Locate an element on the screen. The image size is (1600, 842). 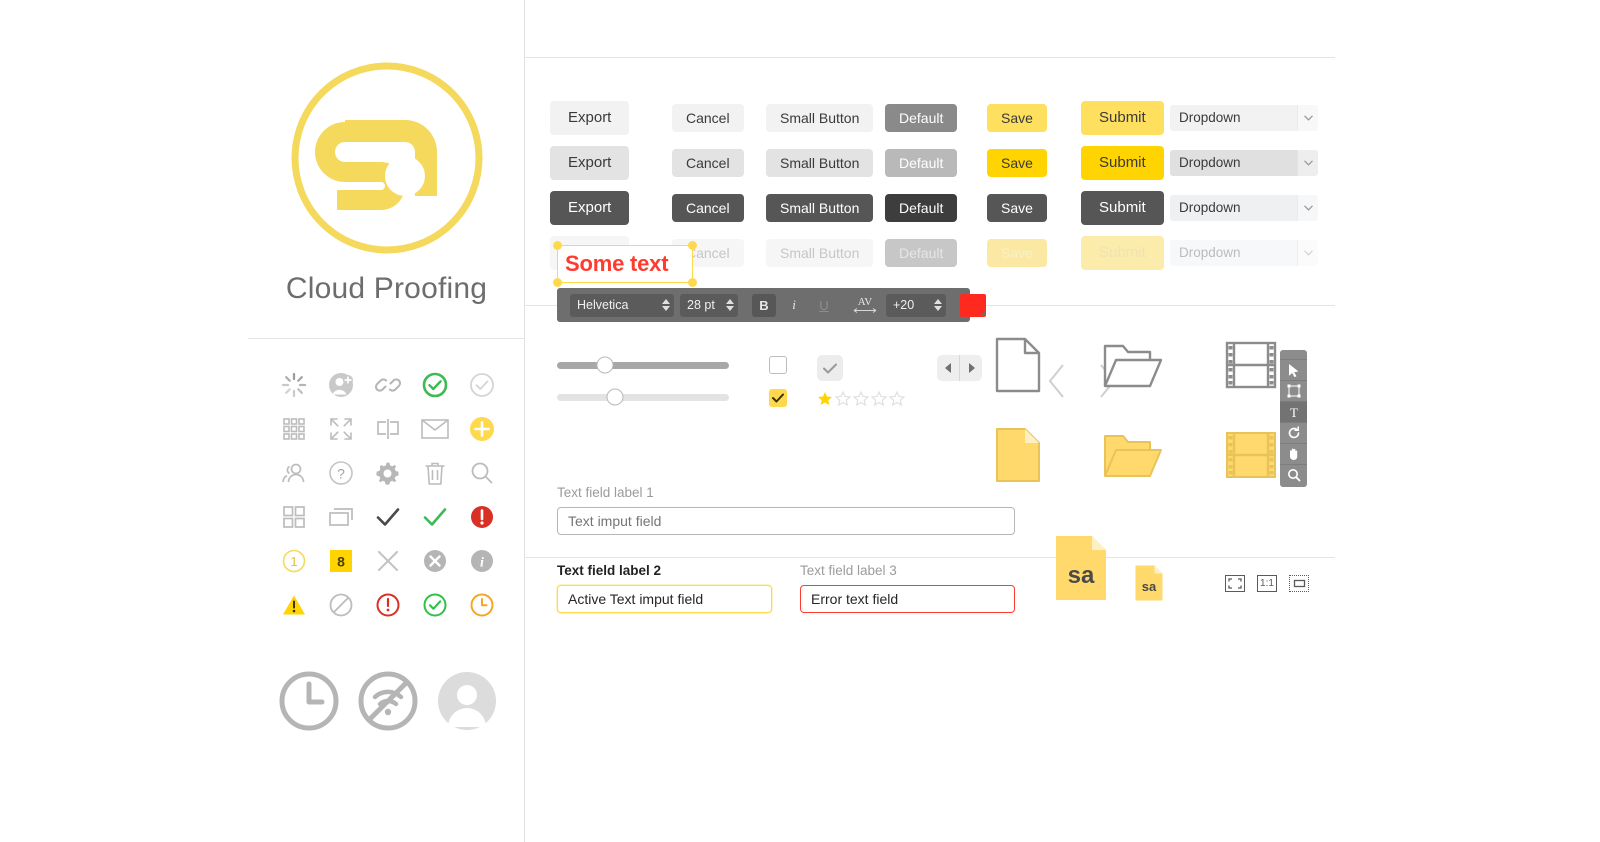
checkbox-unchecked is located at coordinates (778, 364).